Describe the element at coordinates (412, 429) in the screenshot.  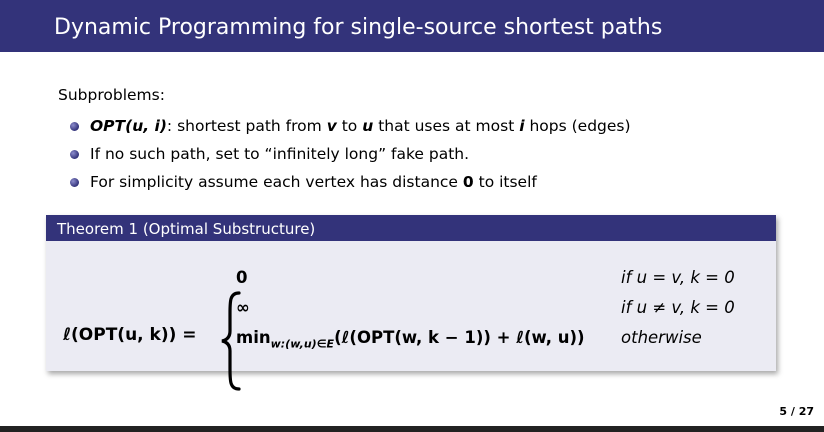
I see `bottom-bar` at that location.